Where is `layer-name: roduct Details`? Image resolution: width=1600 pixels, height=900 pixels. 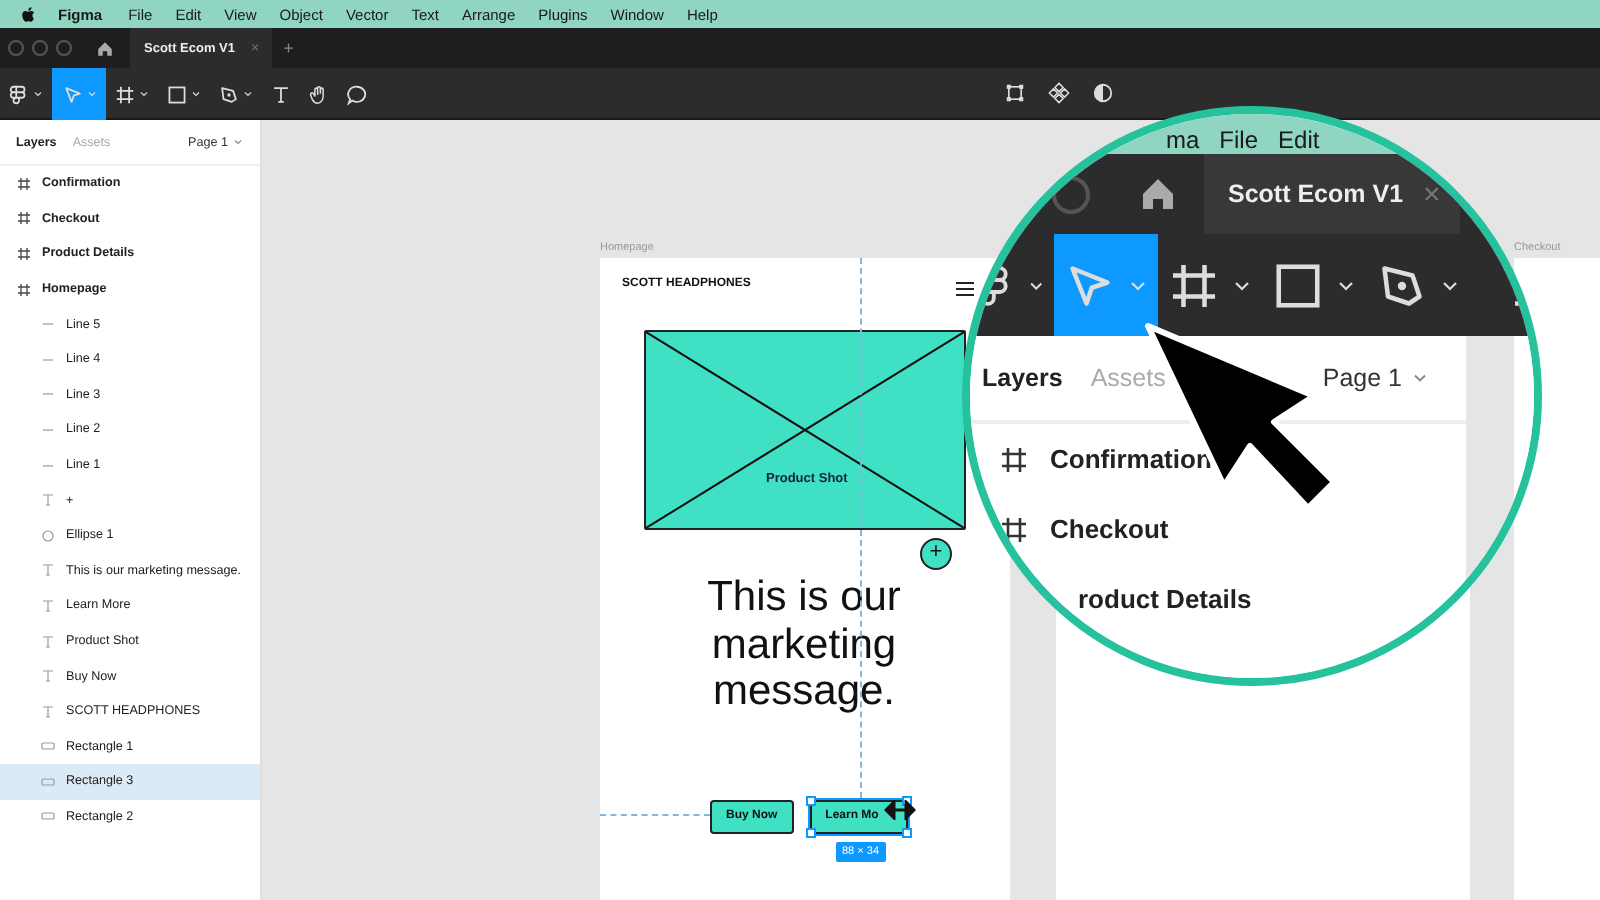
layer-name: roduct Details is located at coordinates (1165, 599).